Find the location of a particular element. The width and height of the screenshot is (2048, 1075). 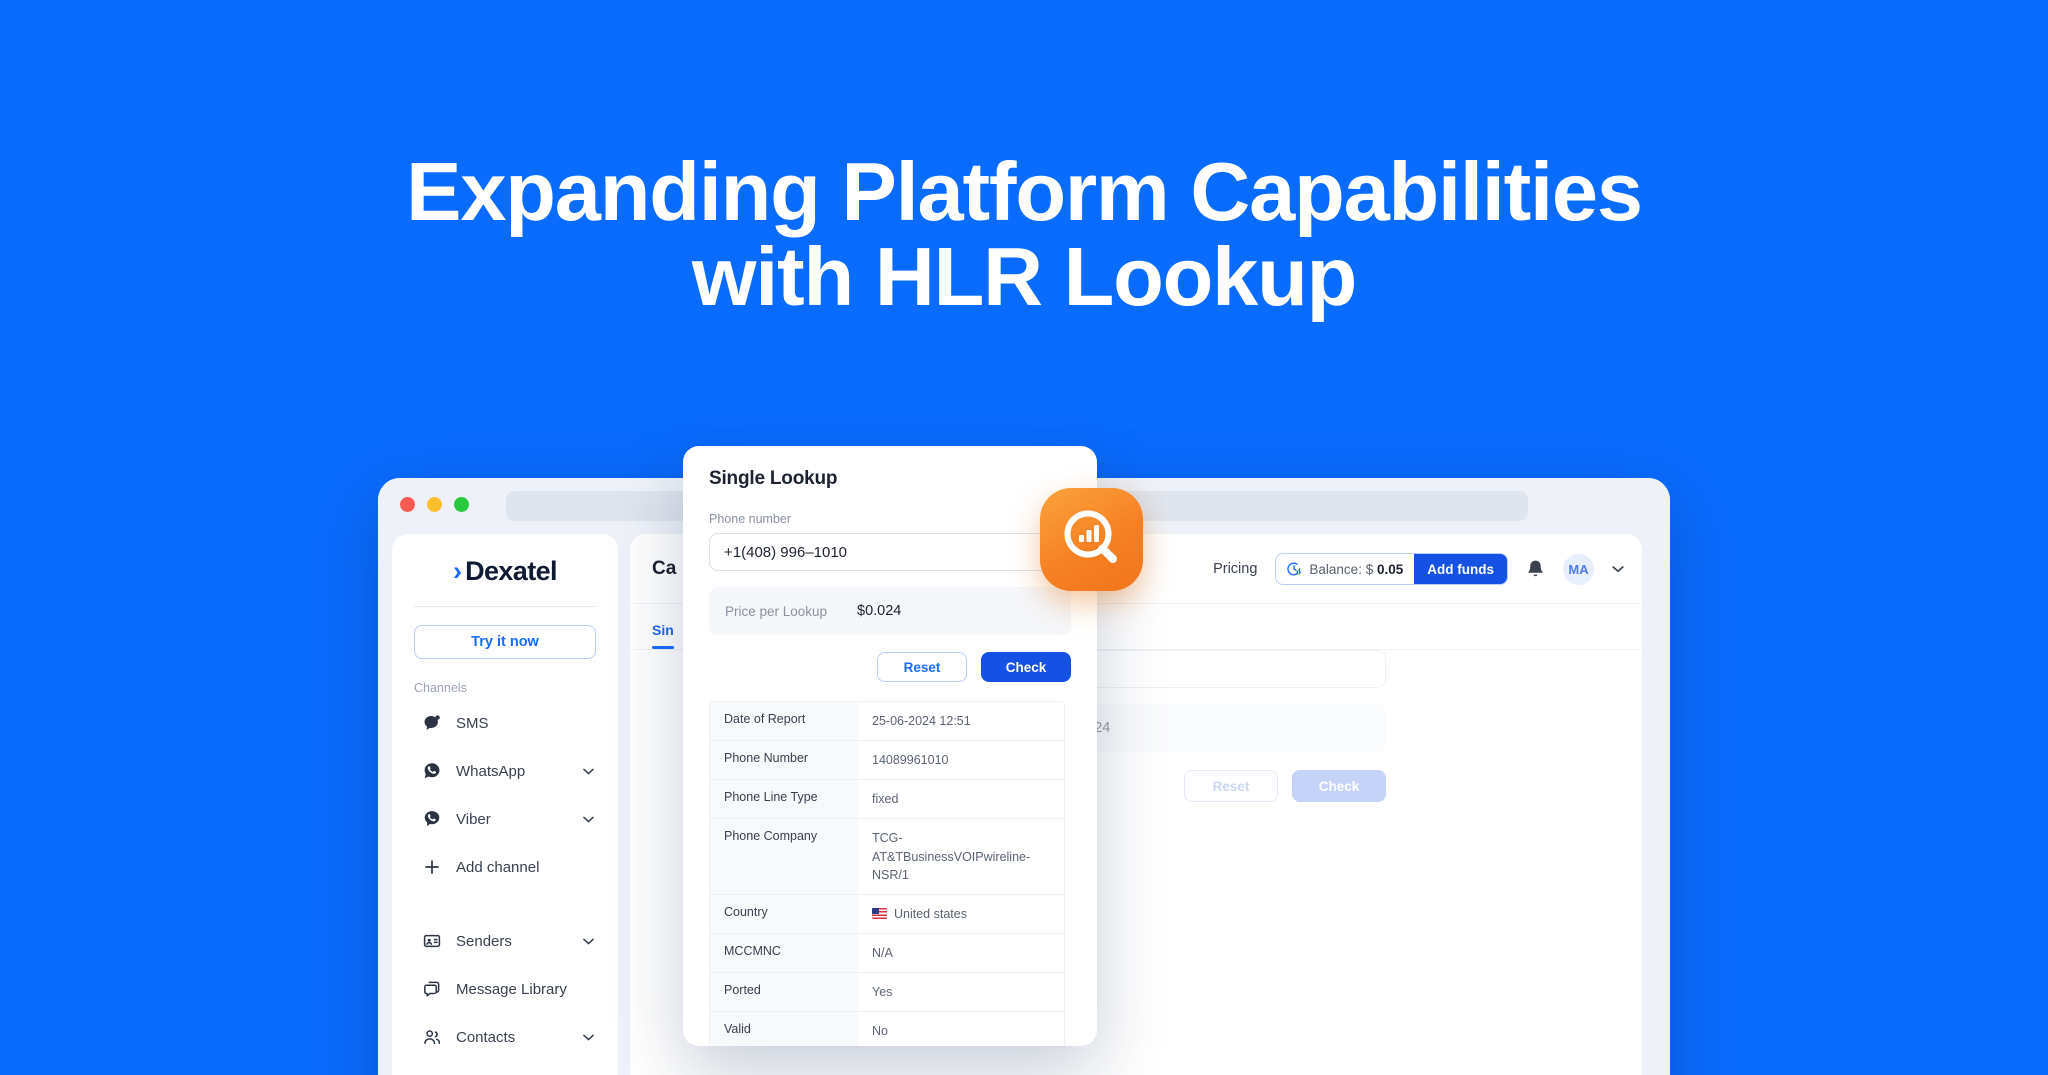

hero-line-1: Expanding Platform Capabilities is located at coordinates (1024, 191).